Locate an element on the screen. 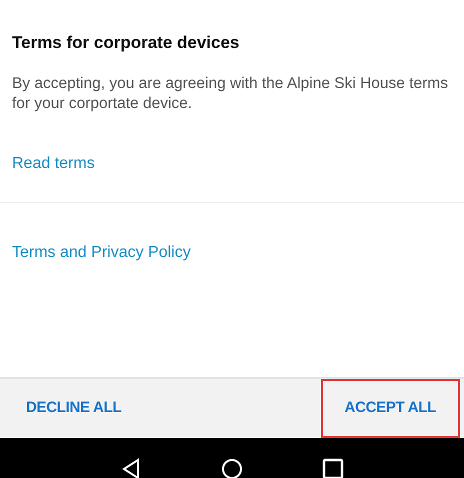 Image resolution: width=464 pixels, height=478 pixels. privacy-policy-link: Terms and Privacy Policy is located at coordinates (101, 252).